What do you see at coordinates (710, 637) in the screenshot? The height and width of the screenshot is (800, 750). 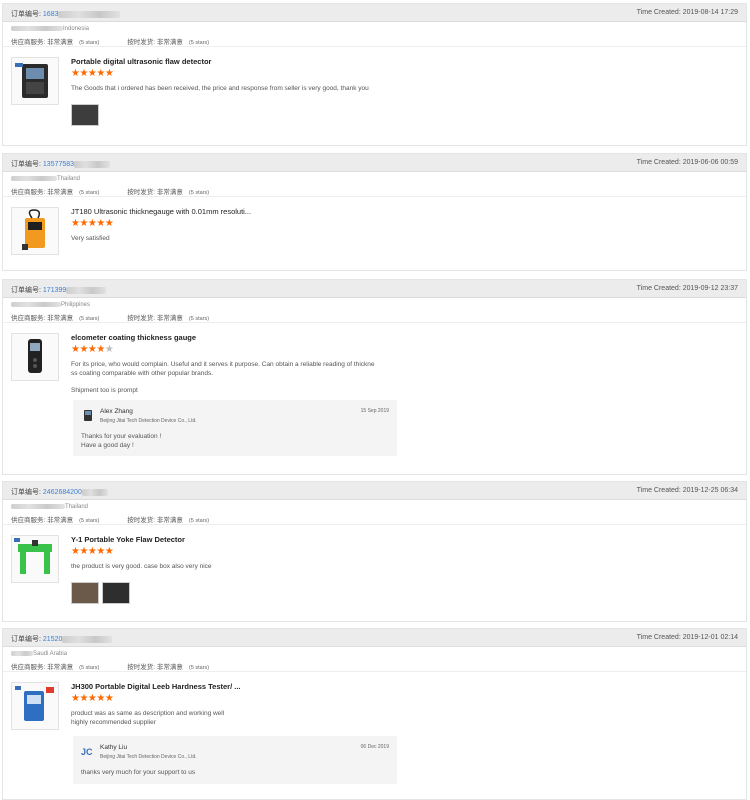 I see `time-created-value: 2019-12-01 02:14` at bounding box center [710, 637].